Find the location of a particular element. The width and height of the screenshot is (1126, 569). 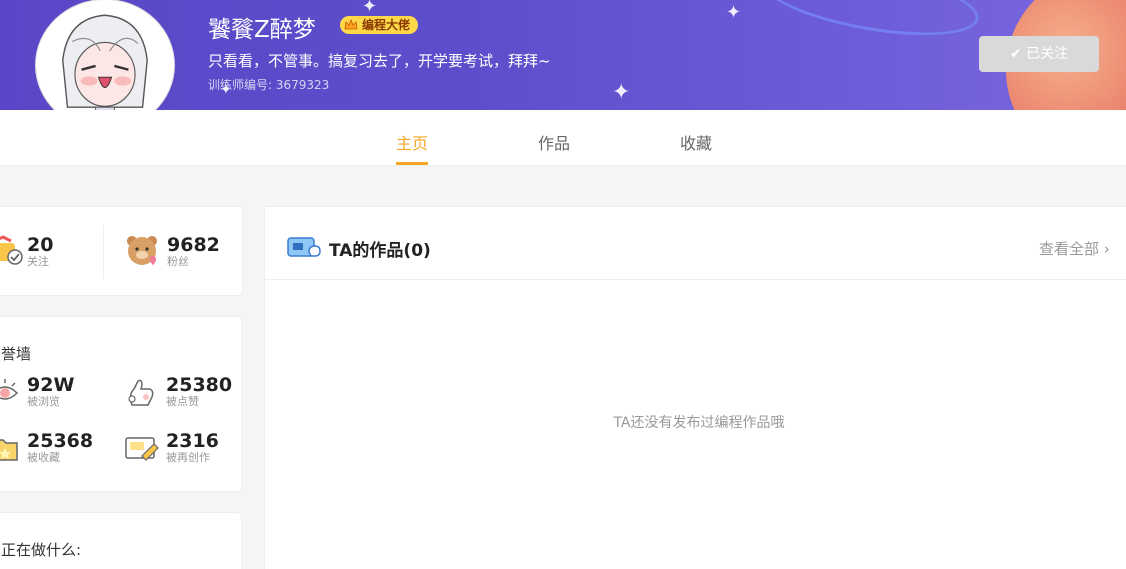

status-title: 正在做什么: is located at coordinates (41, 550).